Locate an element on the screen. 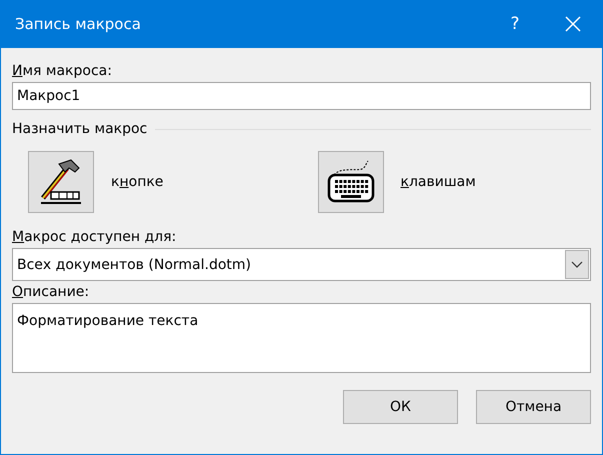 The image size is (603, 455). dialog-button: Отмена is located at coordinates (533, 407).